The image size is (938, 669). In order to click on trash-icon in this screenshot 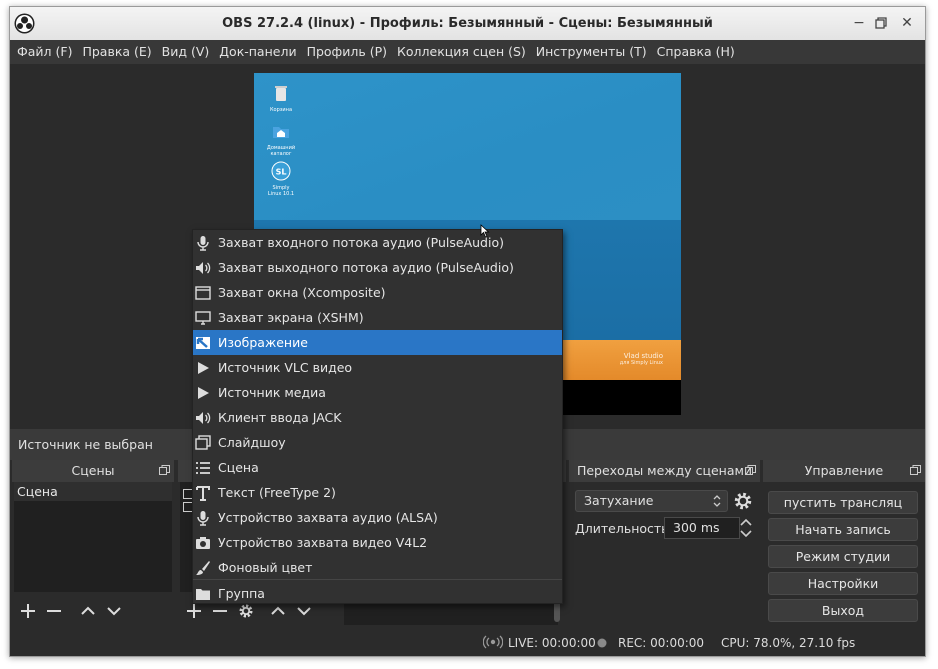, I will do `click(281, 93)`.